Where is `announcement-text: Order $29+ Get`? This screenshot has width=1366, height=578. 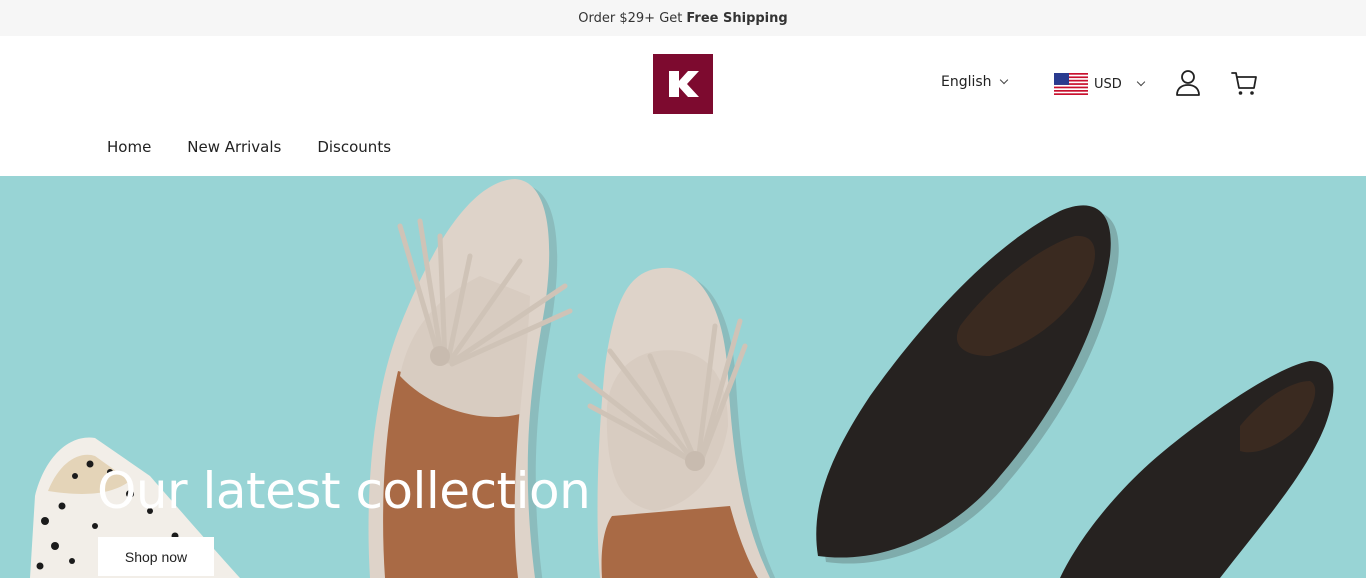
announcement-text: Order $29+ Get is located at coordinates (630, 18).